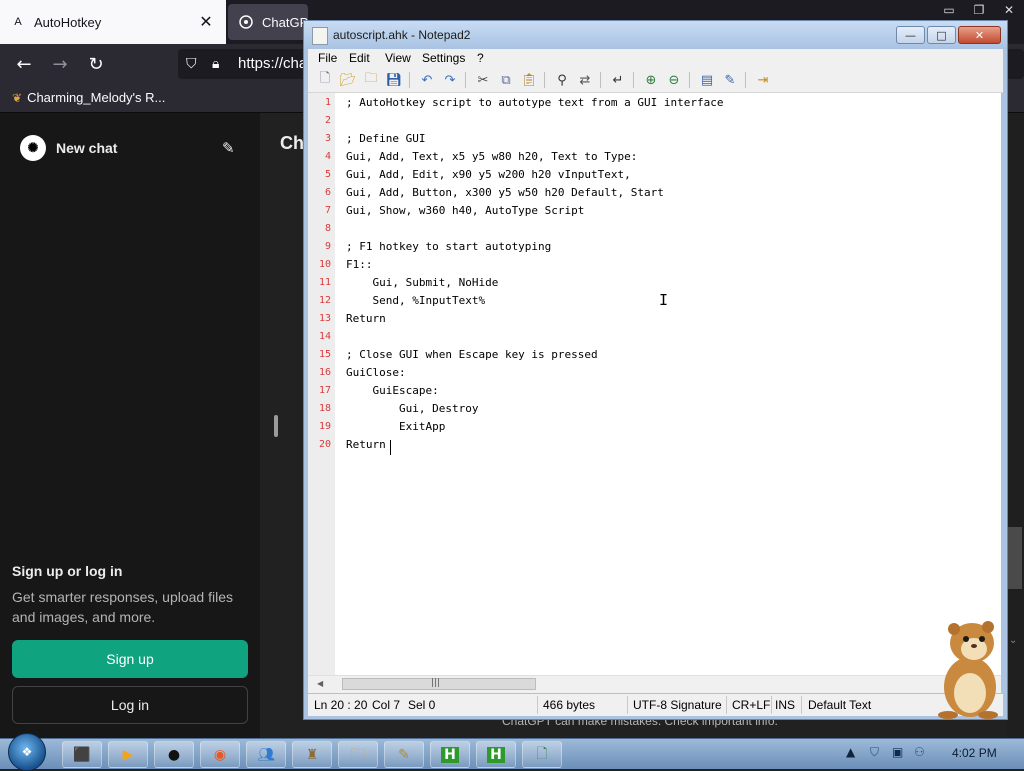 The width and height of the screenshot is (1024, 771). Describe the element at coordinates (220, 754) in the screenshot. I see `taskbar-app-firefox: ◉` at that location.